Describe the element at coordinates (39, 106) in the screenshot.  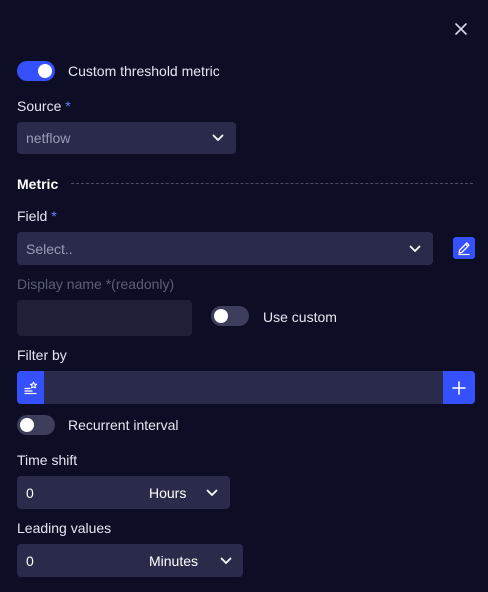
I see `source-label-text: Source` at that location.